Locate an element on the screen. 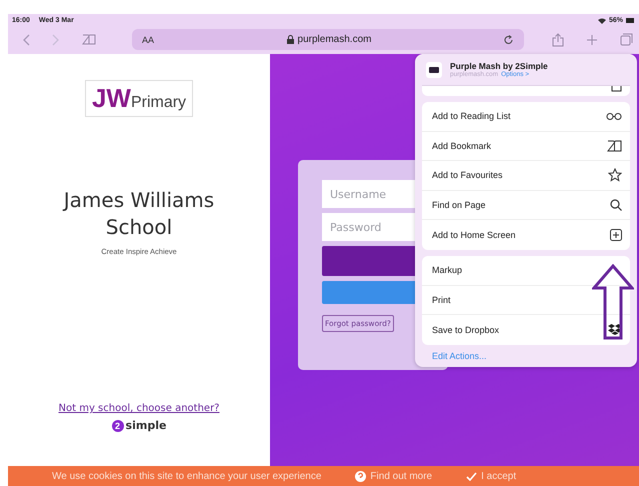 This screenshot has width=639, height=486. wifi-icon is located at coordinates (602, 21).